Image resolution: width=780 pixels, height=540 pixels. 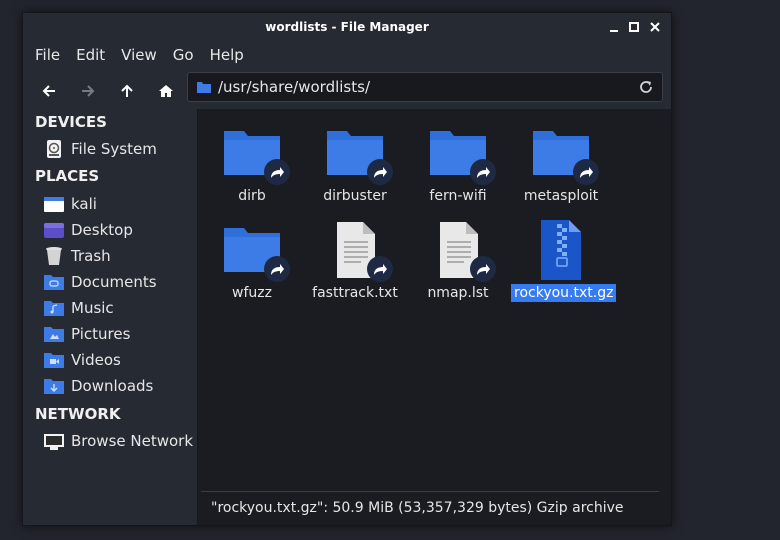 I want to click on up-button, so click(x=127, y=91).